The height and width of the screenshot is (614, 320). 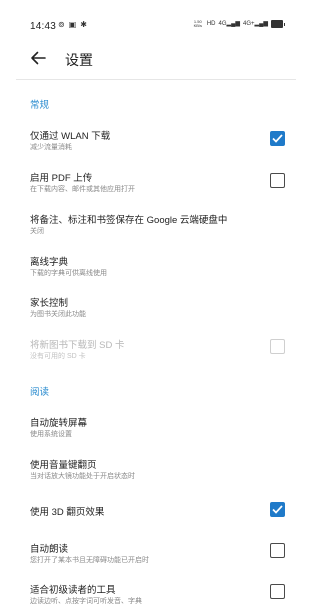 What do you see at coordinates (43, 26) in the screenshot?
I see `status-time: 14:43` at bounding box center [43, 26].